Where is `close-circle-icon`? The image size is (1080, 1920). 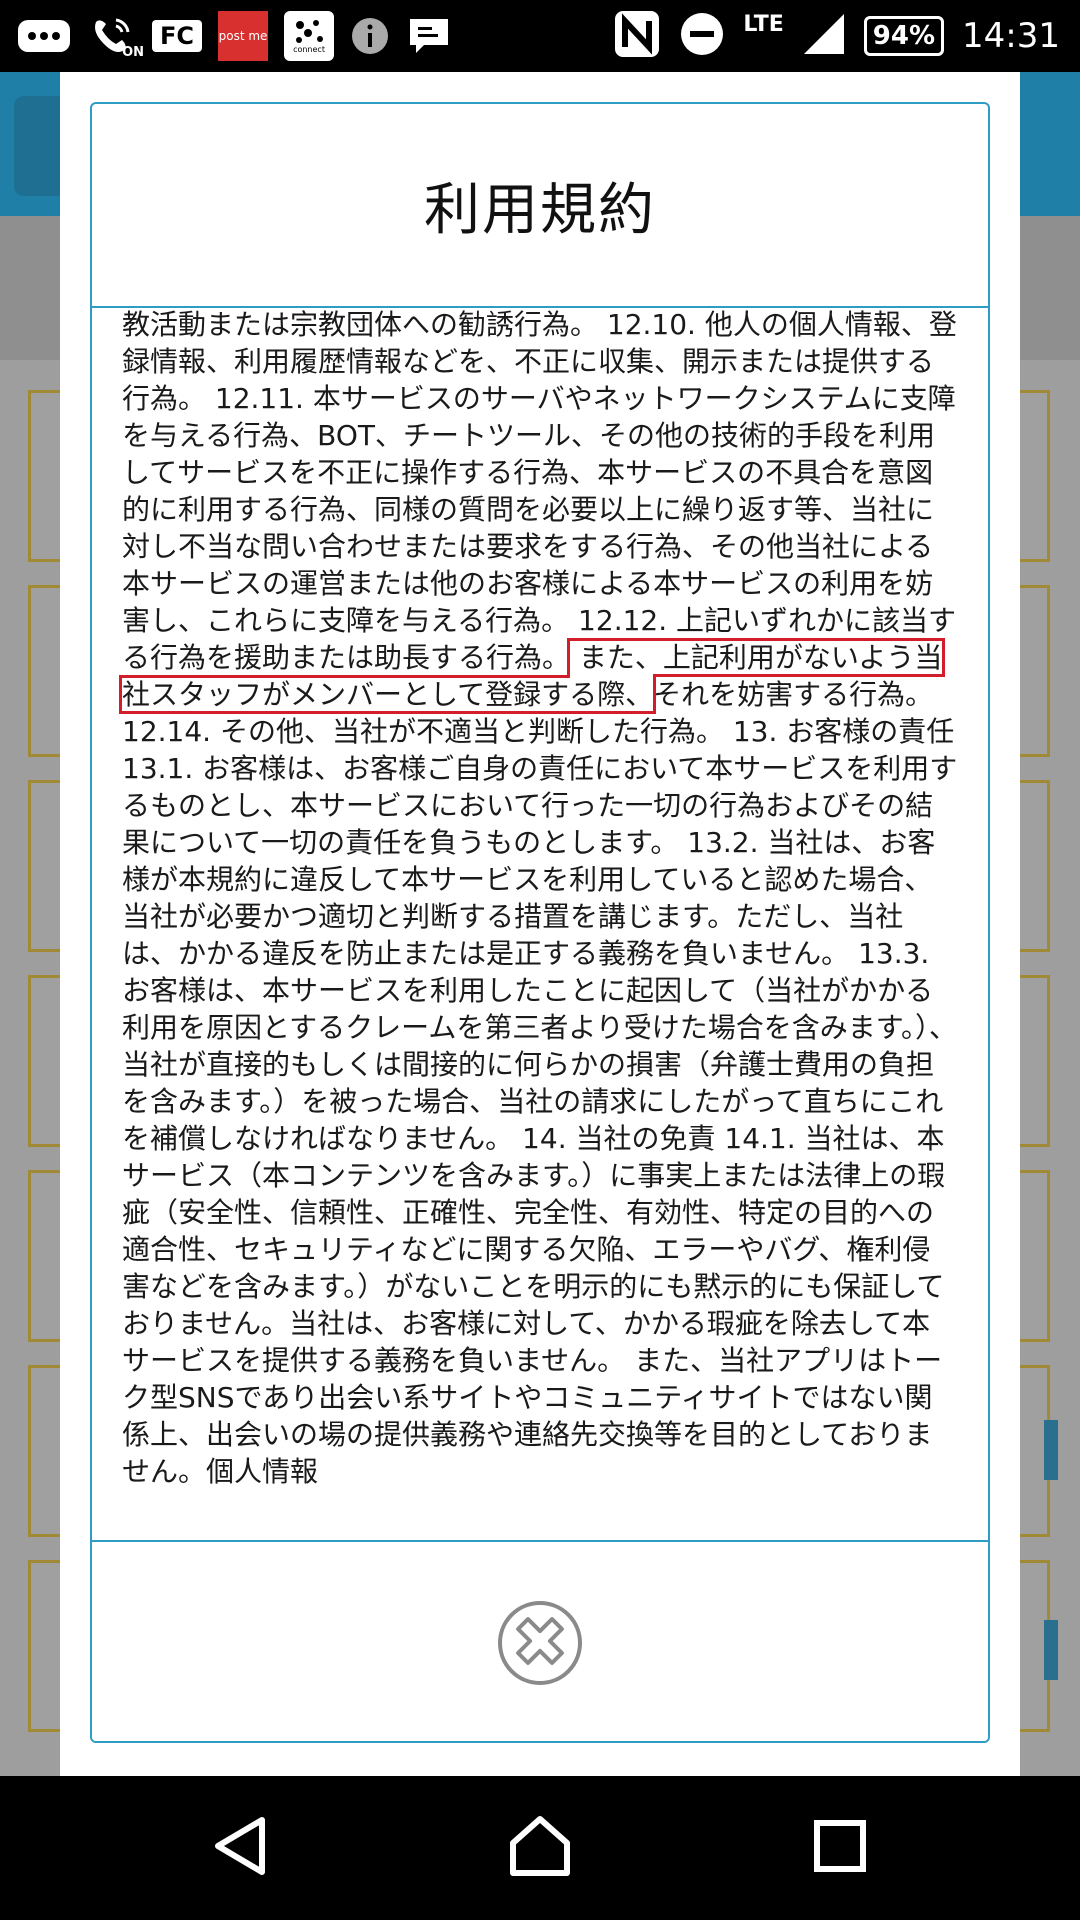
close-circle-icon is located at coordinates (540, 1643).